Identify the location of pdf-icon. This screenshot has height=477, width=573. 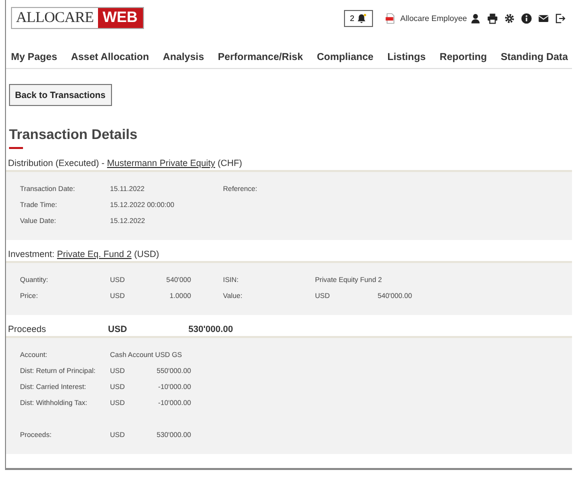
(390, 18).